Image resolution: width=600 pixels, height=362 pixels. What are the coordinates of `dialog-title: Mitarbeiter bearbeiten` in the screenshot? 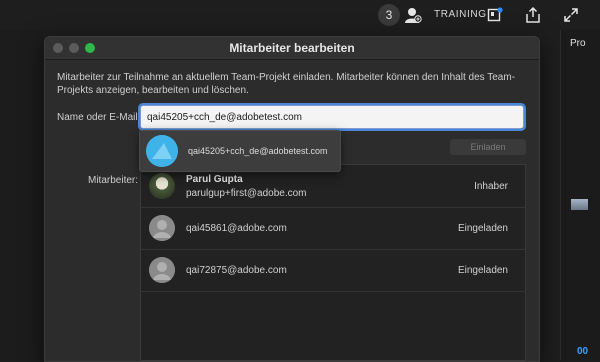 It's located at (292, 48).